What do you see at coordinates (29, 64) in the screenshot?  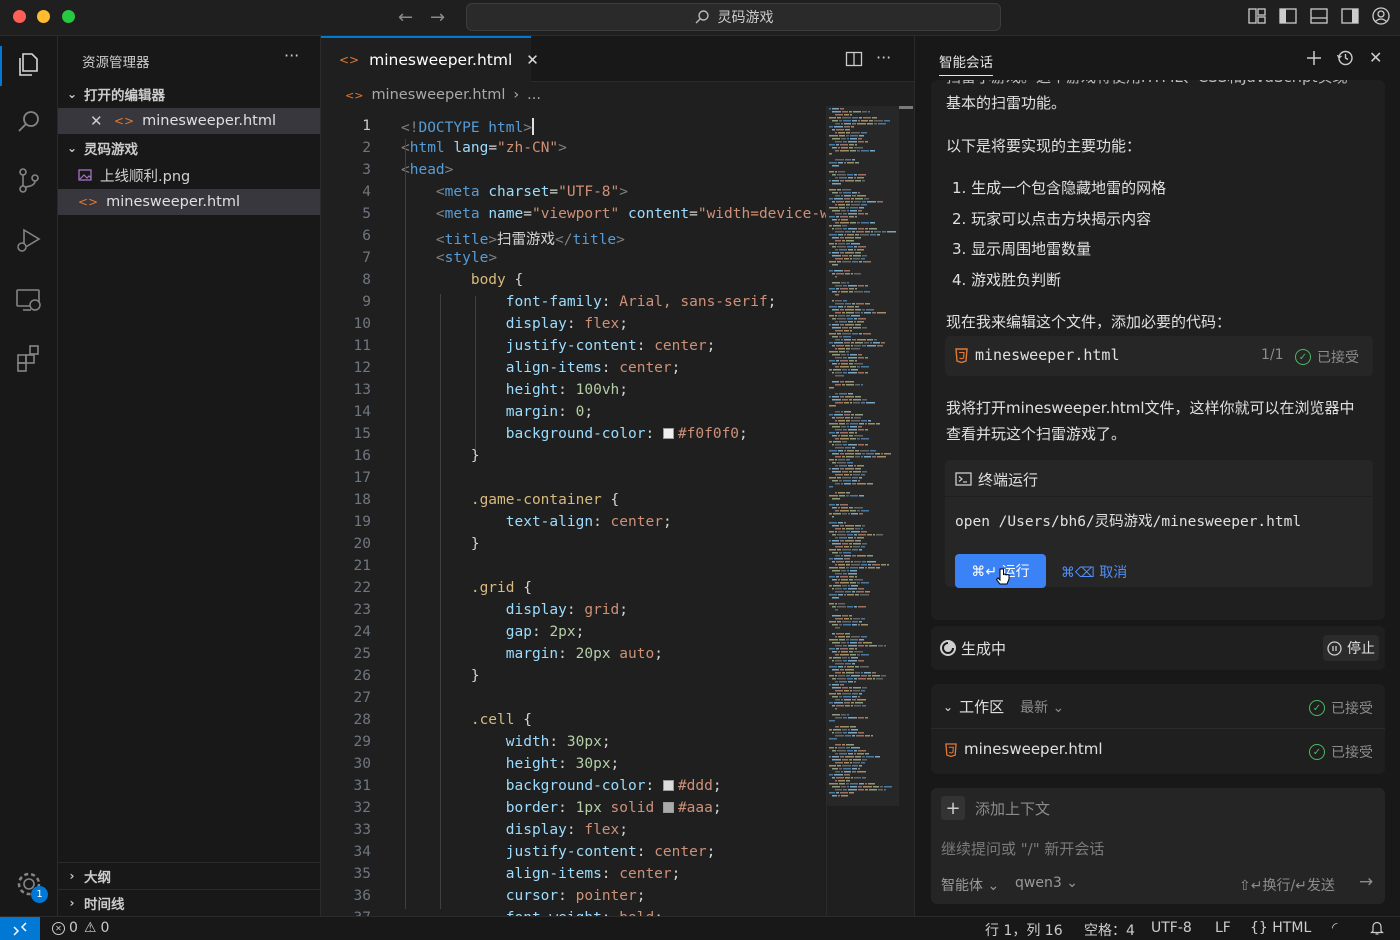 I see `explorer-icon` at bounding box center [29, 64].